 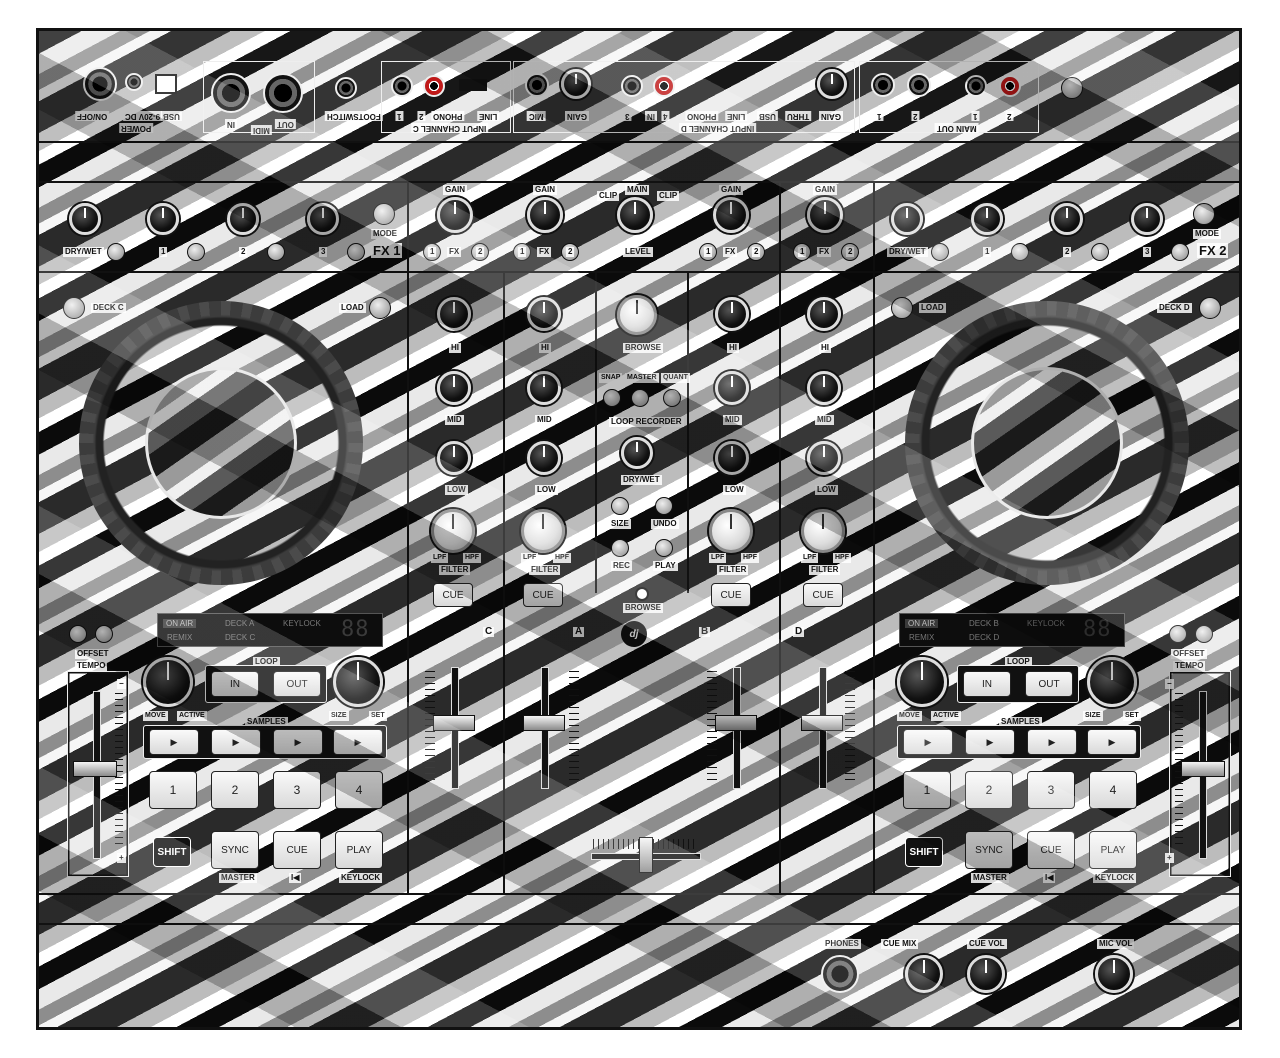 What do you see at coordinates (174, 742) in the screenshot?
I see `sample-1-left: ▶` at bounding box center [174, 742].